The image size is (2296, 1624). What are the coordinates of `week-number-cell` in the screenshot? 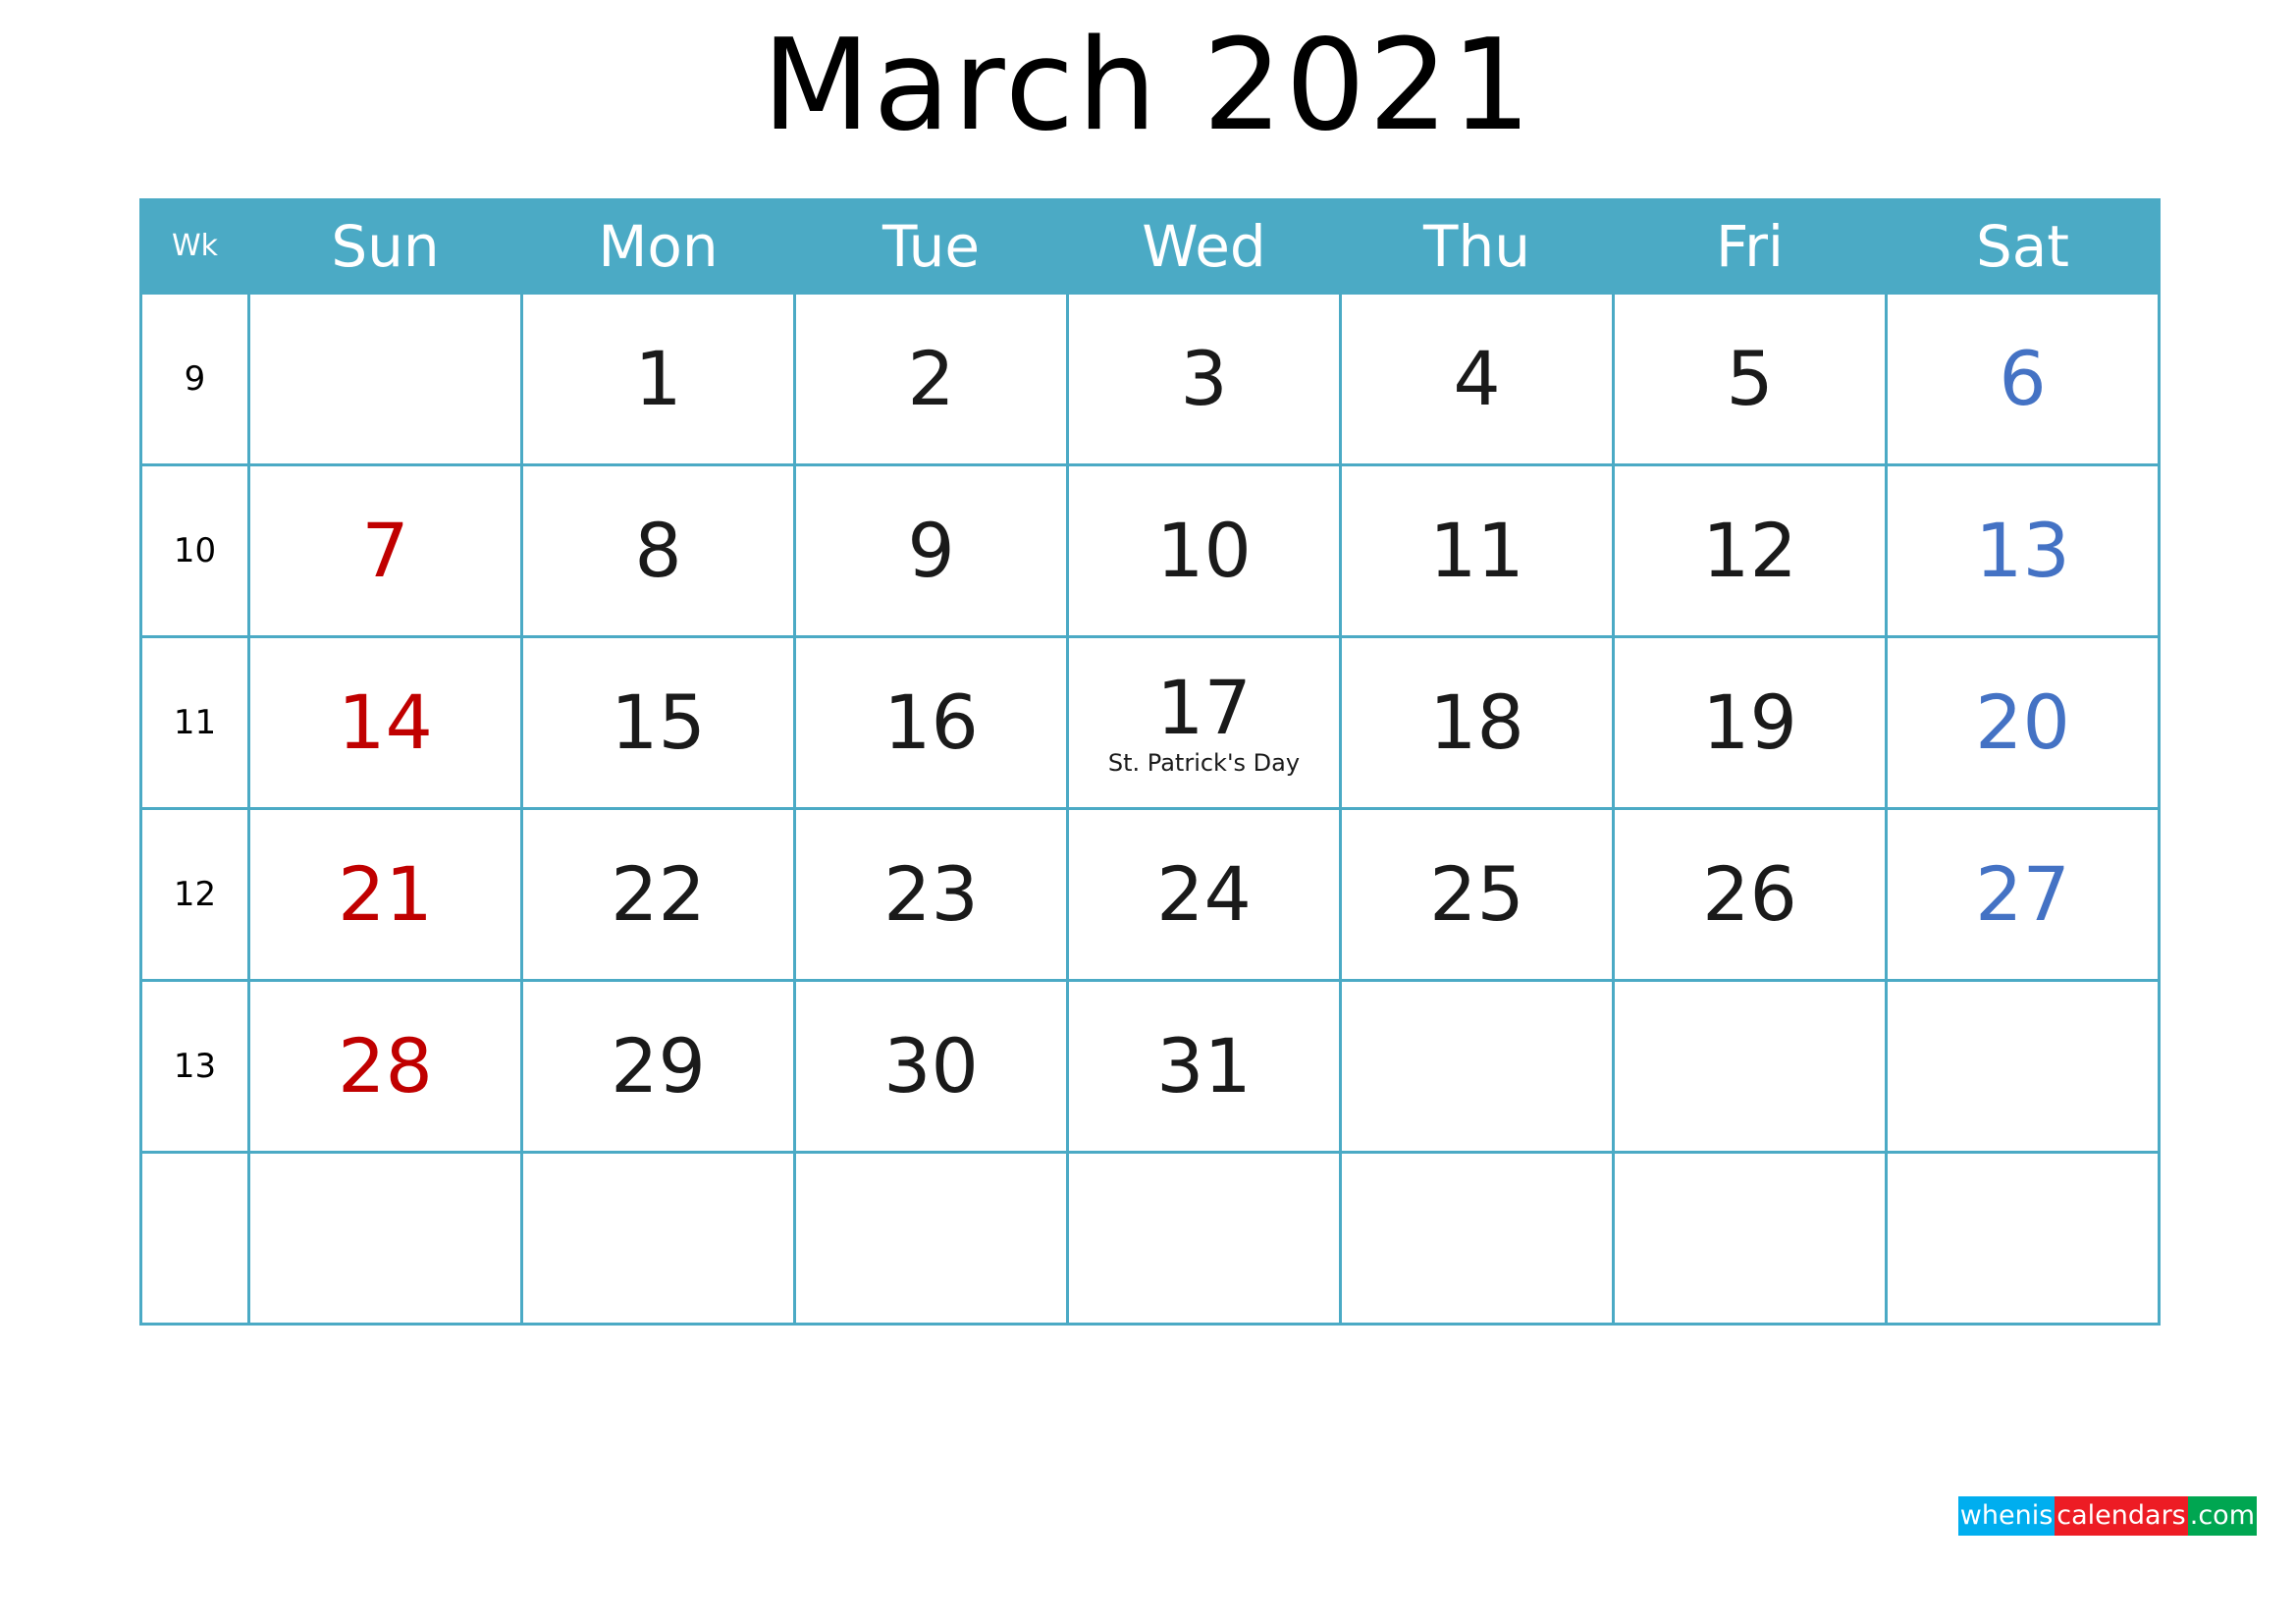 It's located at (194, 1238).